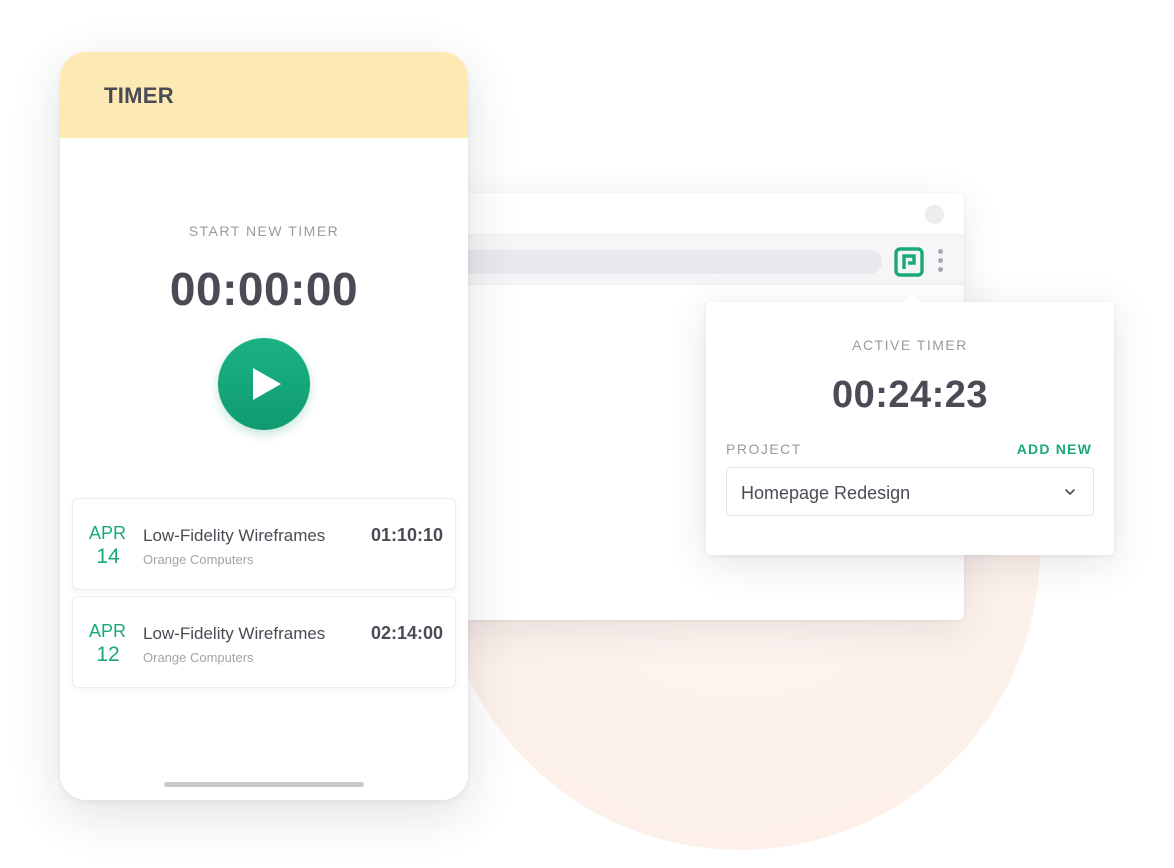 The width and height of the screenshot is (1174, 868). What do you see at coordinates (934, 214) in the screenshot?
I see `window-control-dot` at bounding box center [934, 214].